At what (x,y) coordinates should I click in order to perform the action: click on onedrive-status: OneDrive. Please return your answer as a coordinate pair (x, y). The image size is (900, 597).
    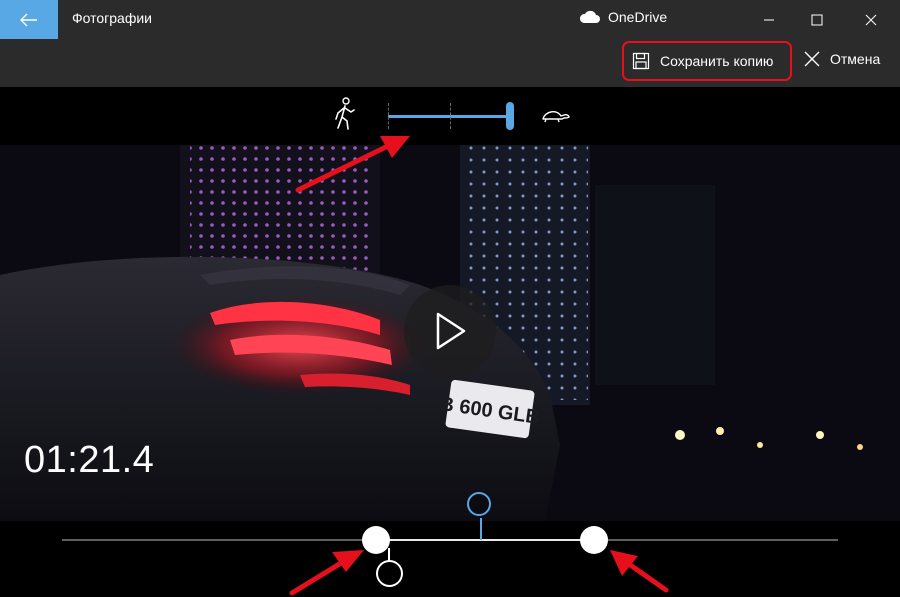
    Looking at the image, I should click on (622, 17).